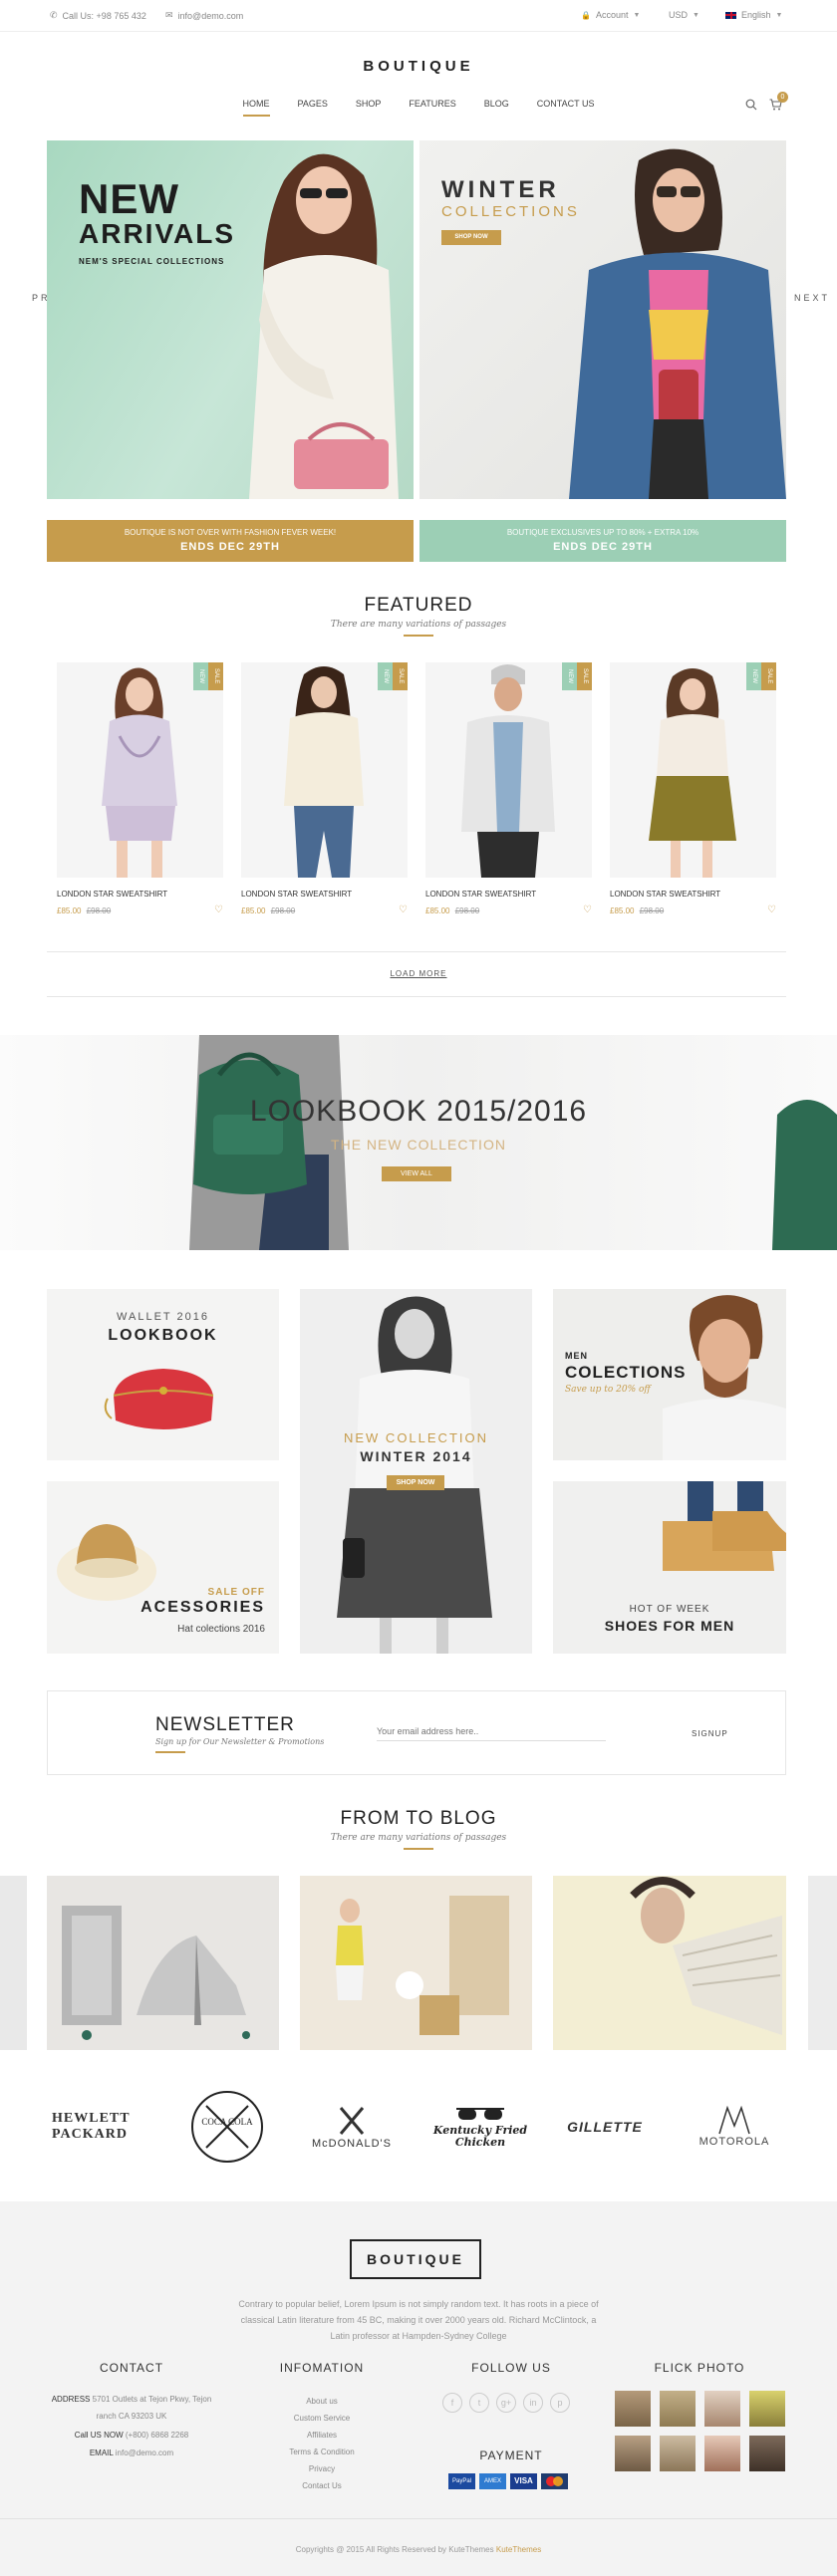  I want to click on nav-item-blog: BLOG, so click(496, 108).